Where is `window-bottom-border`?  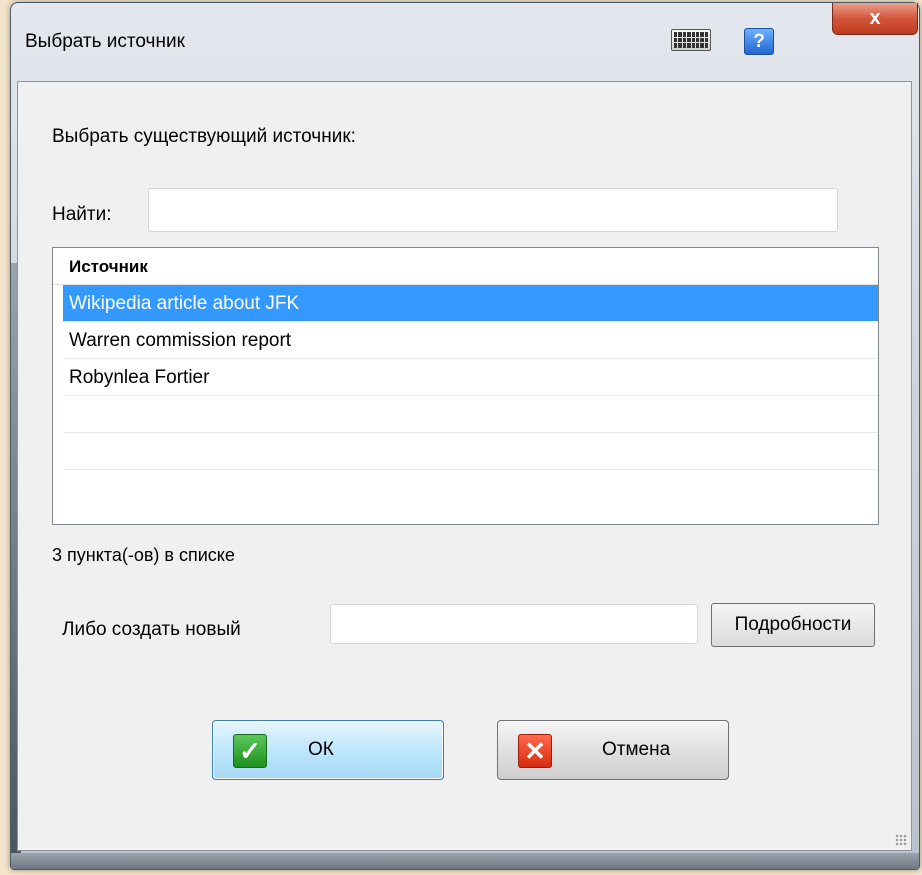
window-bottom-border is located at coordinates (465, 861).